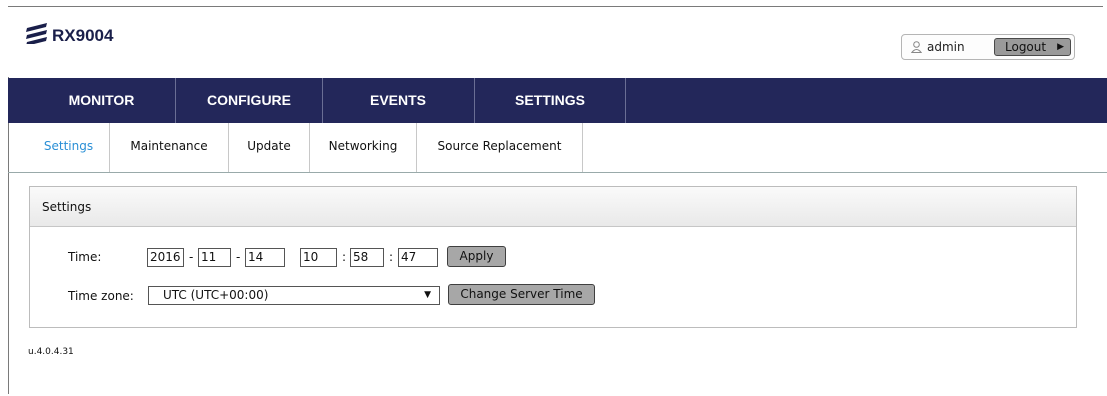 This screenshot has height=396, width=1107. I want to click on tab-settings: Settings, so click(68, 147).